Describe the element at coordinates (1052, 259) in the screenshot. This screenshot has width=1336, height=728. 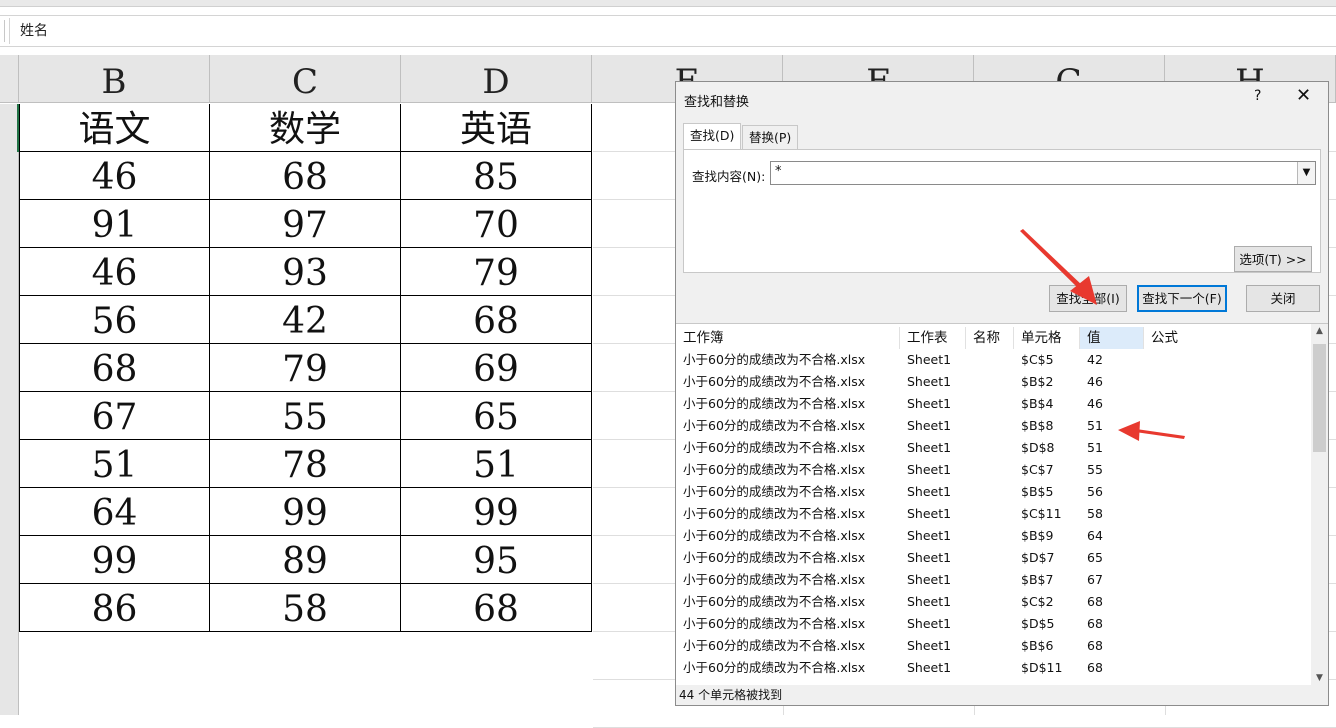
I see `arrow-to-value-header` at that location.